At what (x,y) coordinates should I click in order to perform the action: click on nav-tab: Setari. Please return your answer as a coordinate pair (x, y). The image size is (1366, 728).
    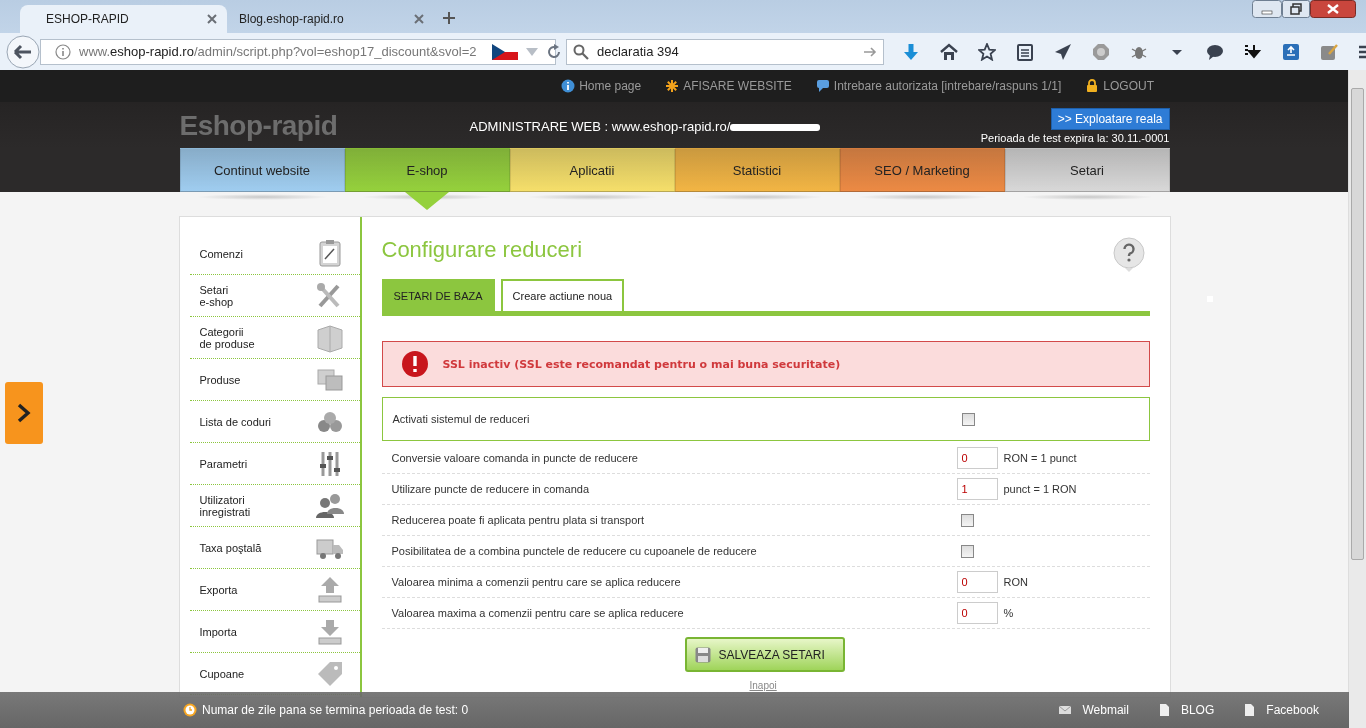
    Looking at the image, I should click on (1087, 170).